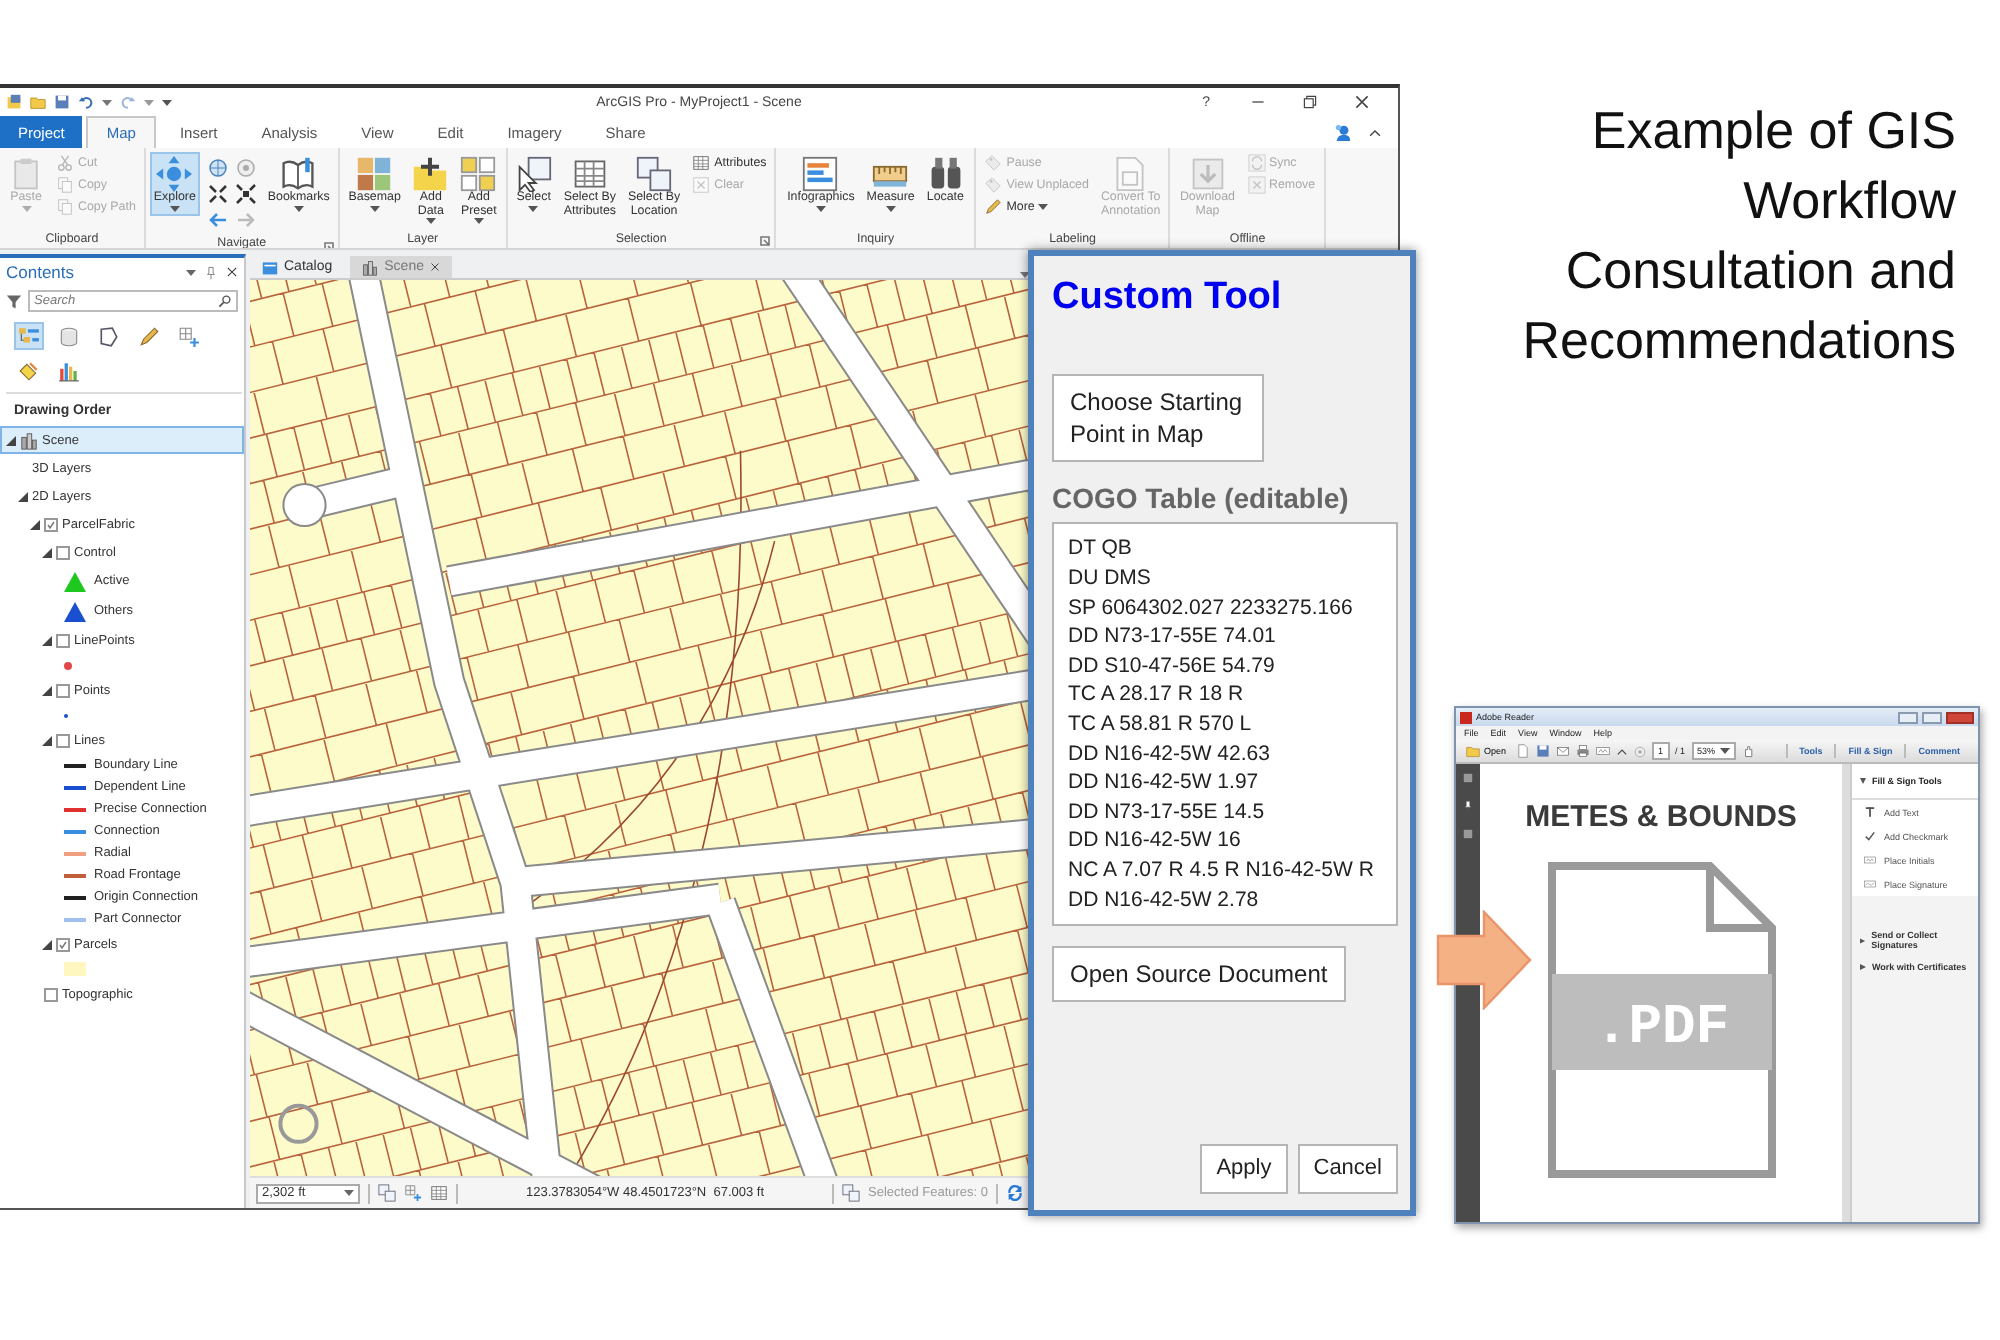 The width and height of the screenshot is (2000, 1340). Describe the element at coordinates (217, 194) in the screenshot. I see `zoom-in-icon` at that location.